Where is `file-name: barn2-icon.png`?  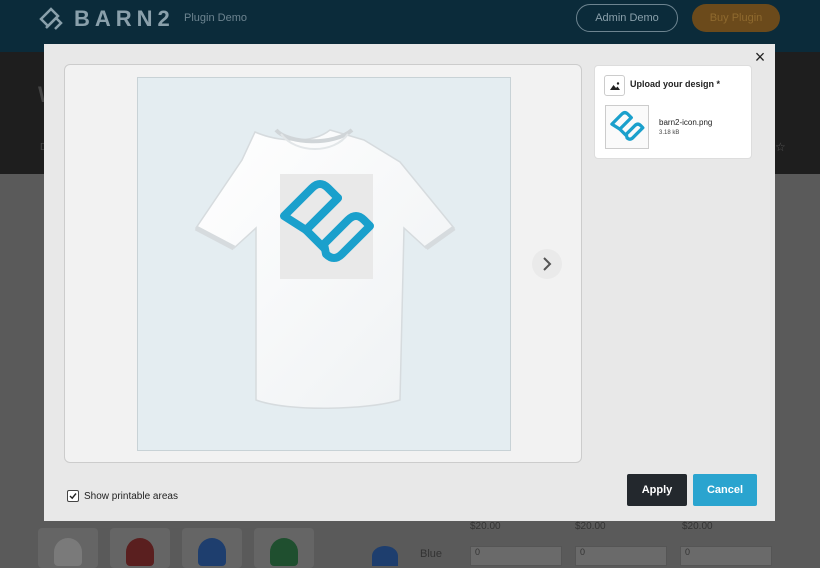
file-name: barn2-icon.png is located at coordinates (686, 122).